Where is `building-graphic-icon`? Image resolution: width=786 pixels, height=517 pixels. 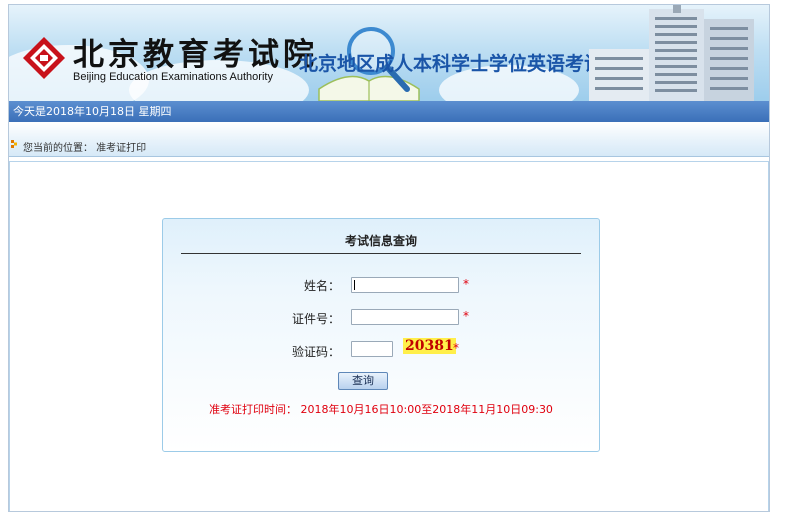 building-graphic-icon is located at coordinates (671, 53).